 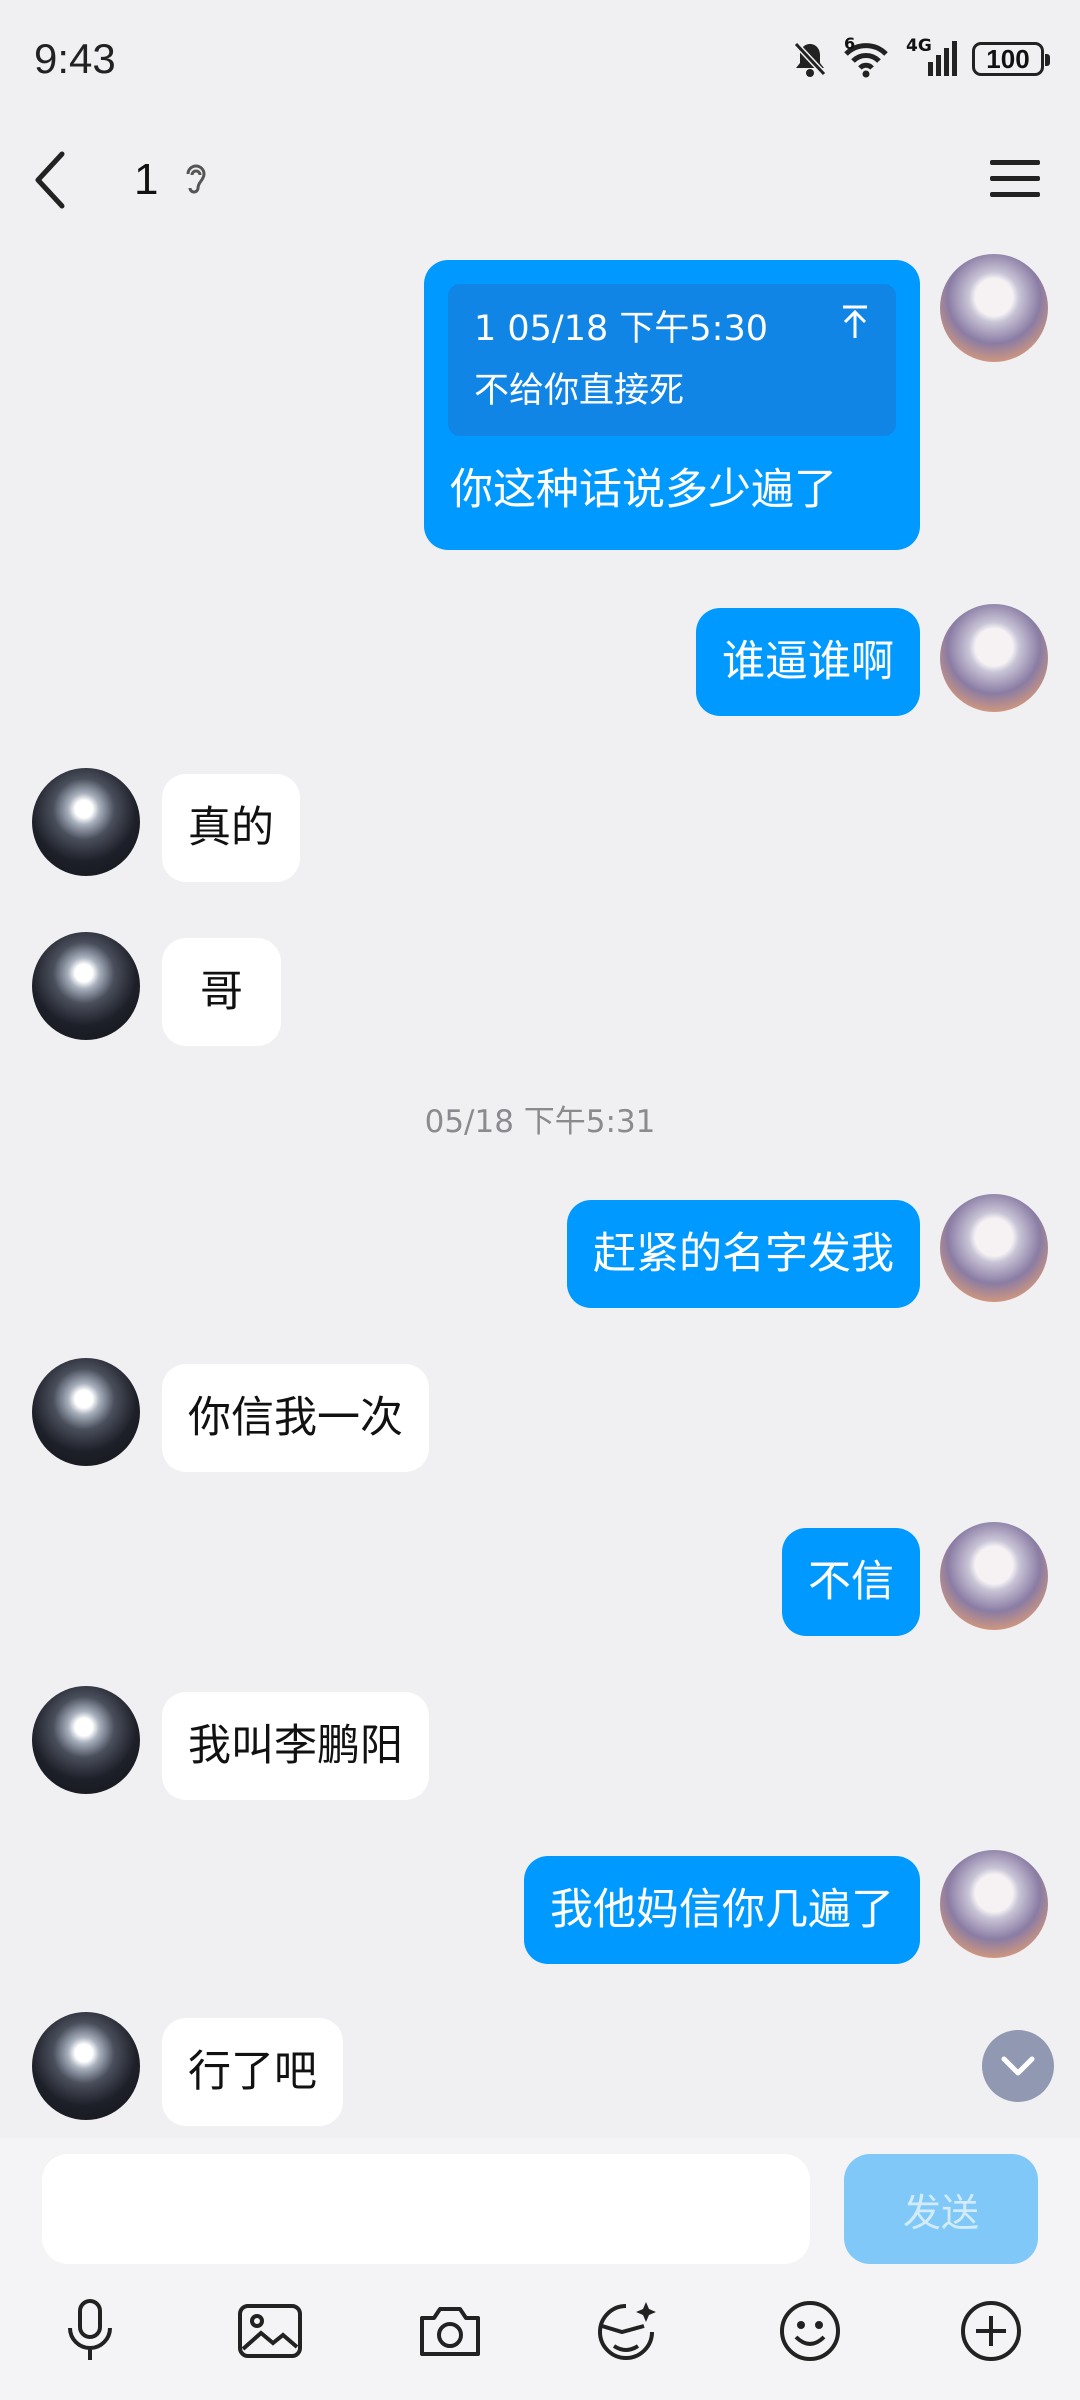 I want to click on cell-signal: 4G, so click(x=932, y=57).